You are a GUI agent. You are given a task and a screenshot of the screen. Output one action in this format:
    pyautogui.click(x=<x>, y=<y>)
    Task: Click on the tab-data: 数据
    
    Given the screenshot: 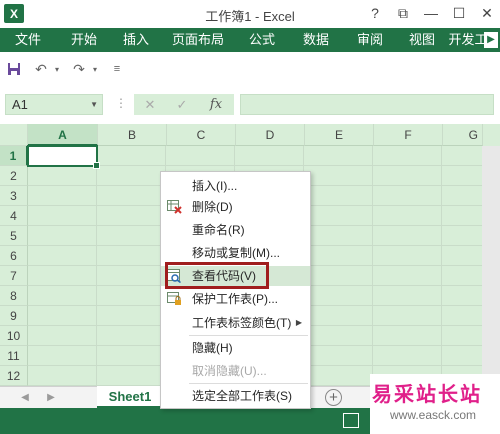 What is the action you would take?
    pyautogui.click(x=316, y=40)
    